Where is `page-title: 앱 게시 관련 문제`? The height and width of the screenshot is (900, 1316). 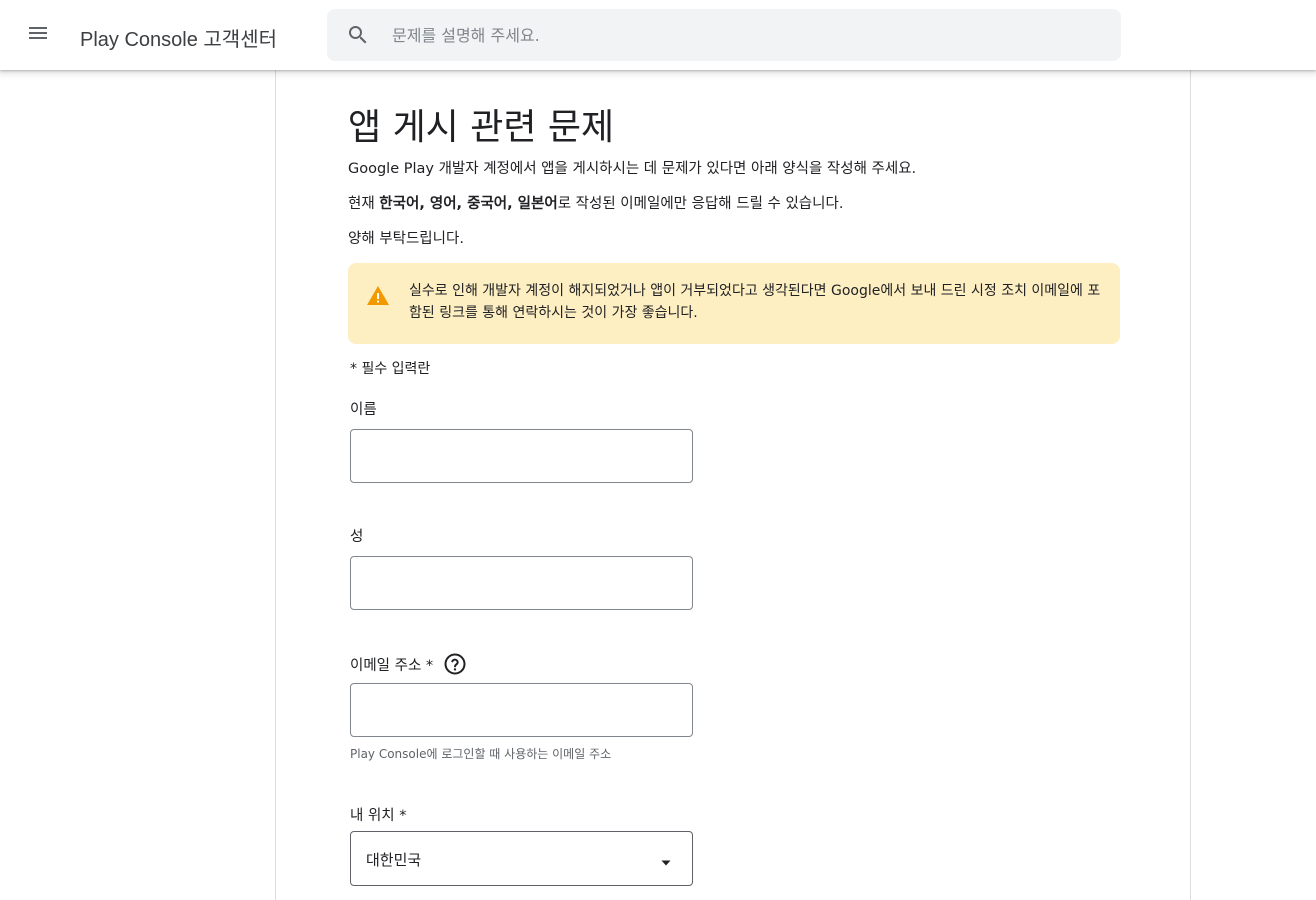 page-title: 앱 게시 관련 문제 is located at coordinates (481, 127).